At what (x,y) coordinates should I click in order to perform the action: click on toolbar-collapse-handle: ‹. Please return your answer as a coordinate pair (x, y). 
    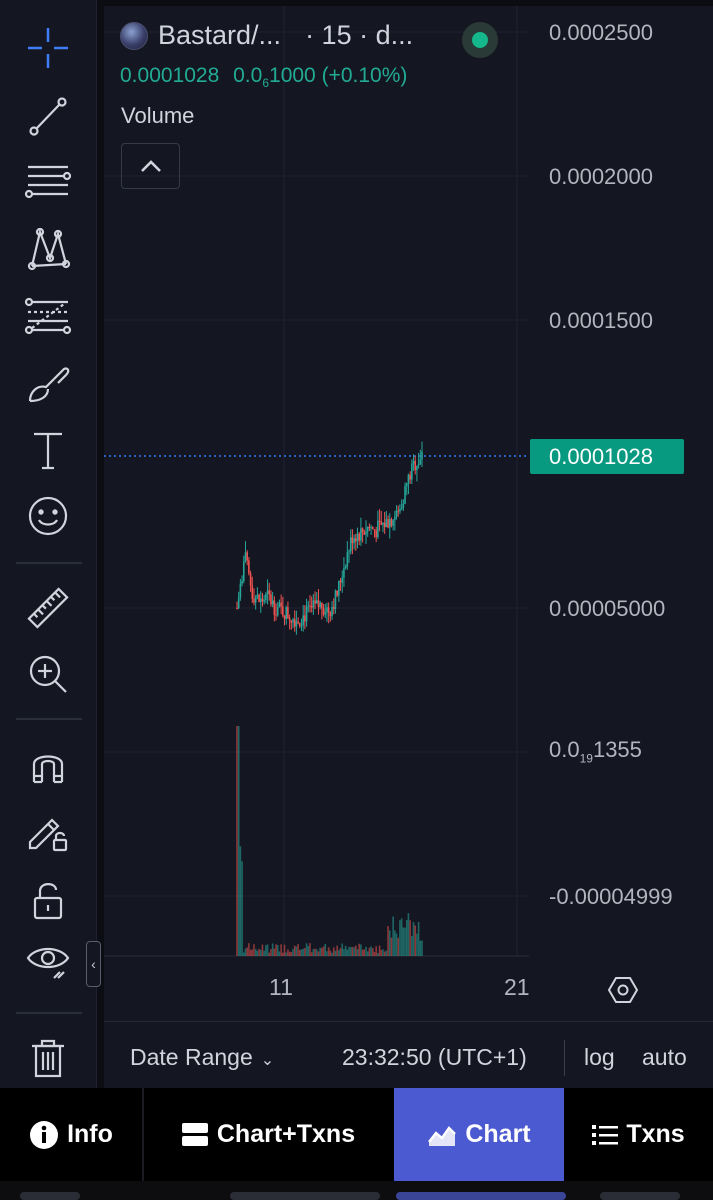
    Looking at the image, I should click on (93, 964).